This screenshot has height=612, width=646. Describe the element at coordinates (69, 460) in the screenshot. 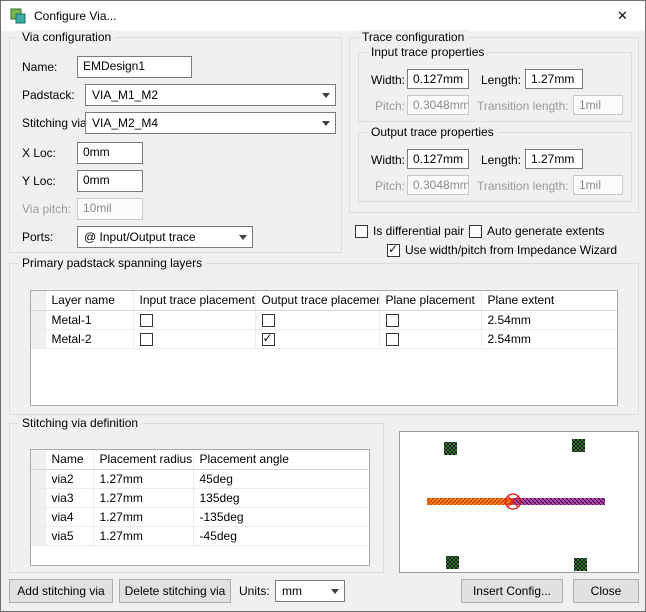

I see `col-name: Name` at that location.